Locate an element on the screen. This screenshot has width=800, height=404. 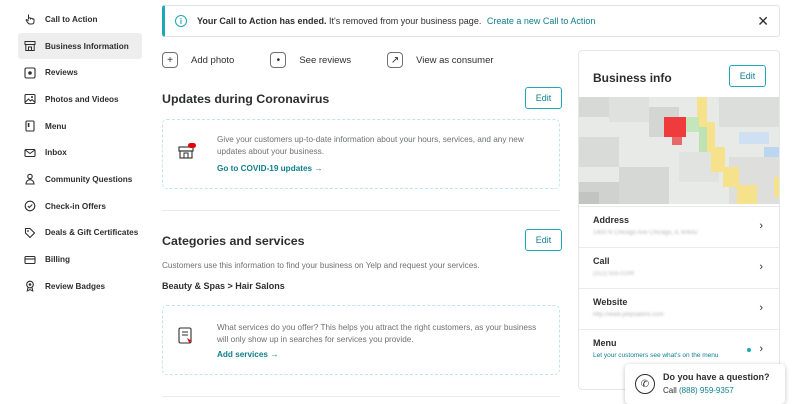
banner-bold-text: Your Call to Action has ended. is located at coordinates (262, 21).